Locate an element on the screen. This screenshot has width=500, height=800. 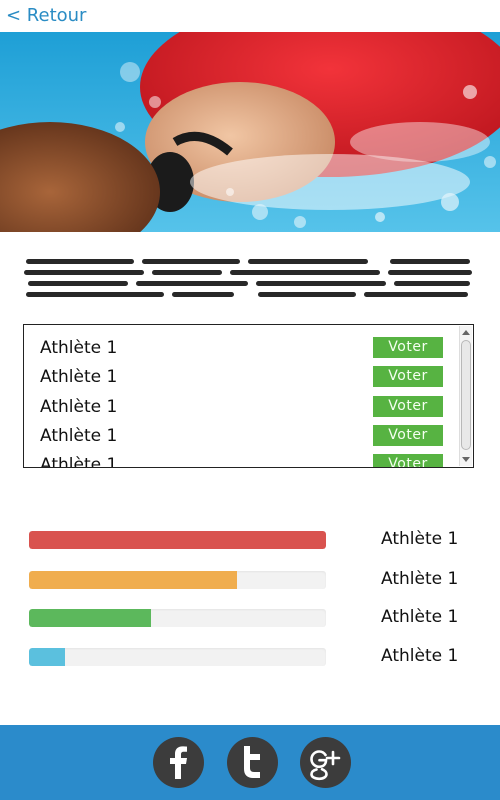
blurred-text-block is located at coordinates (248, 278).